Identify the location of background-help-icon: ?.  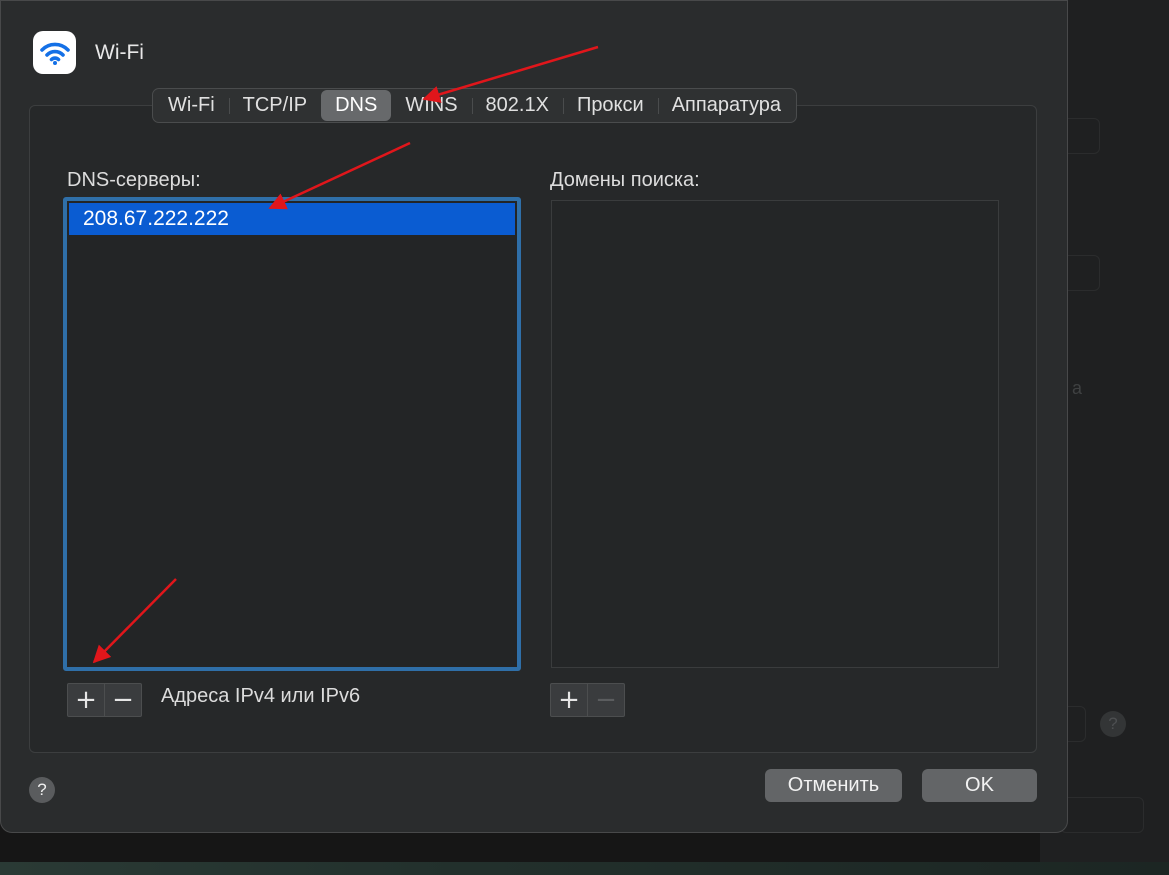
(1113, 724).